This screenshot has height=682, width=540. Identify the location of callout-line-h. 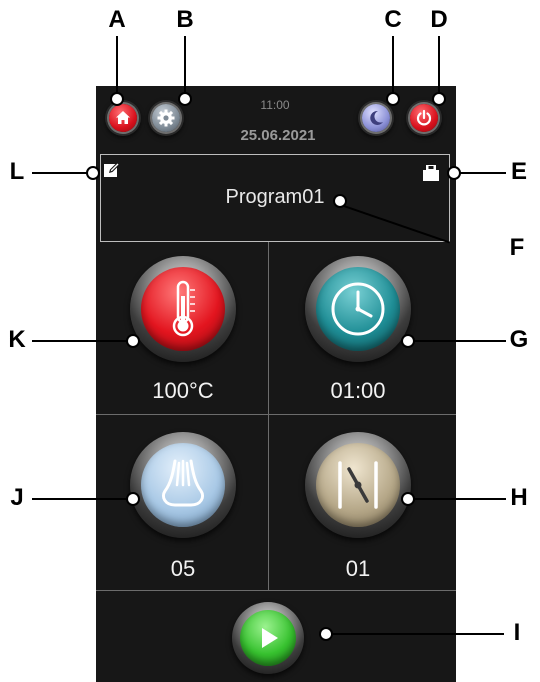
(460, 499).